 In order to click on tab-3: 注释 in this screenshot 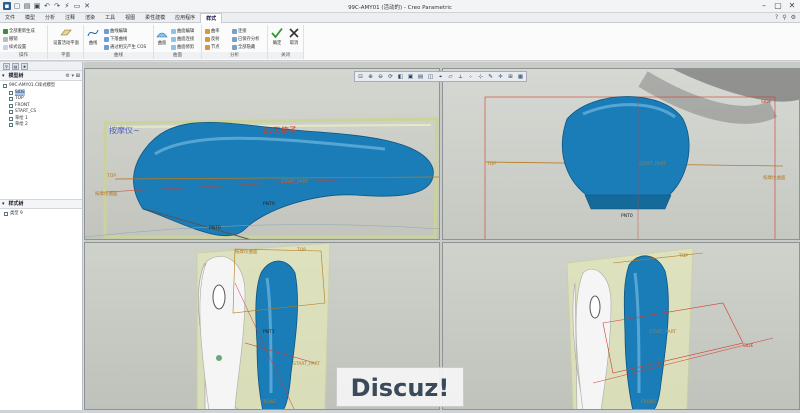, I will do `click(70, 18)`.